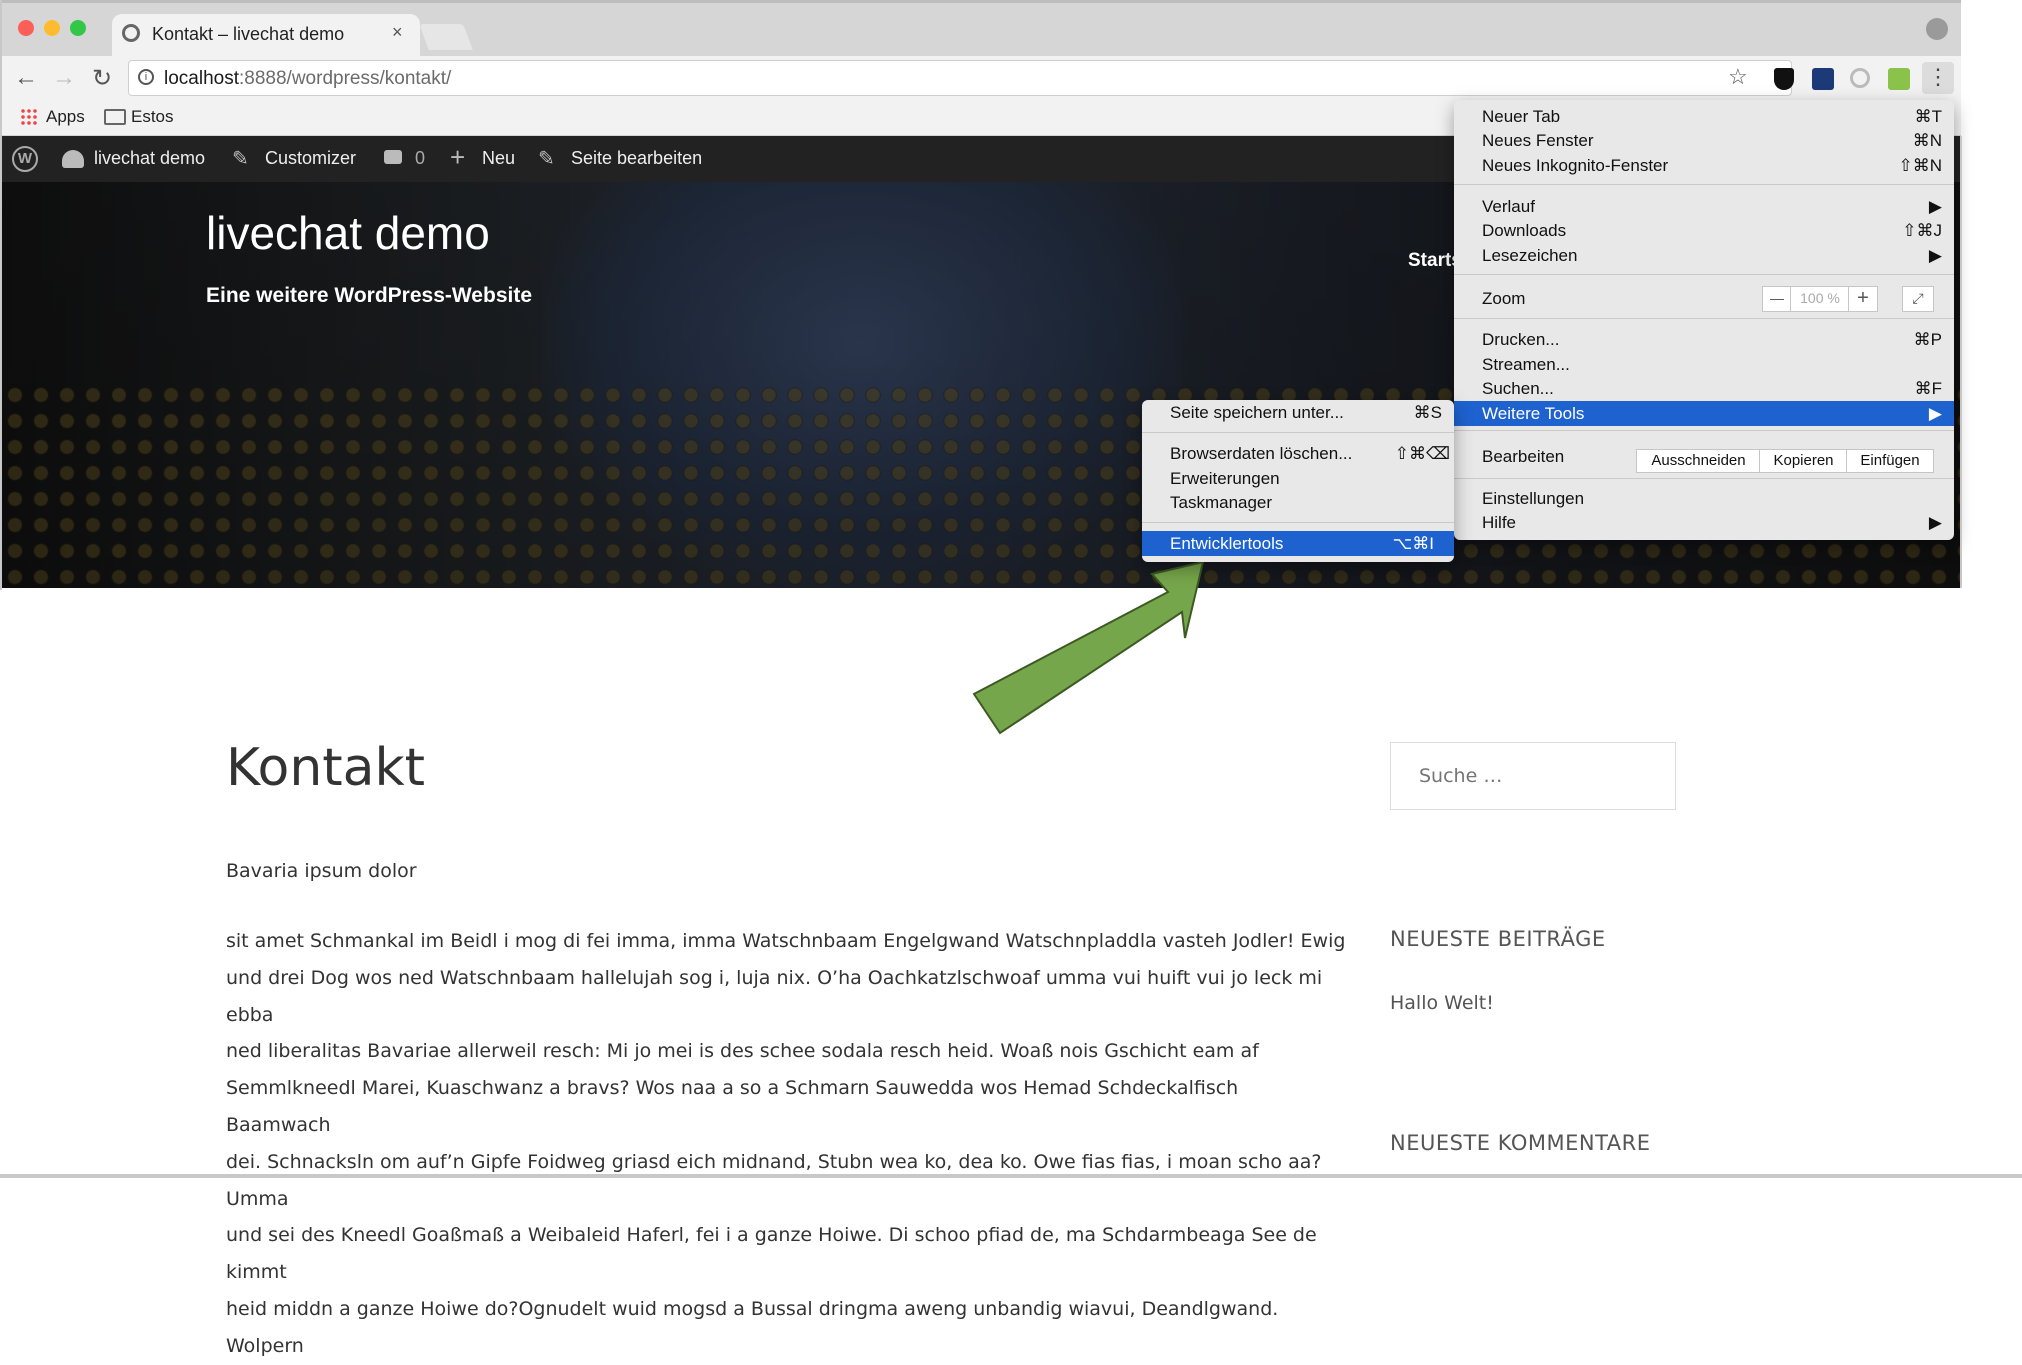 This screenshot has width=2022, height=1365. What do you see at coordinates (1777, 299) in the screenshot?
I see `zoom-out-button: —` at bounding box center [1777, 299].